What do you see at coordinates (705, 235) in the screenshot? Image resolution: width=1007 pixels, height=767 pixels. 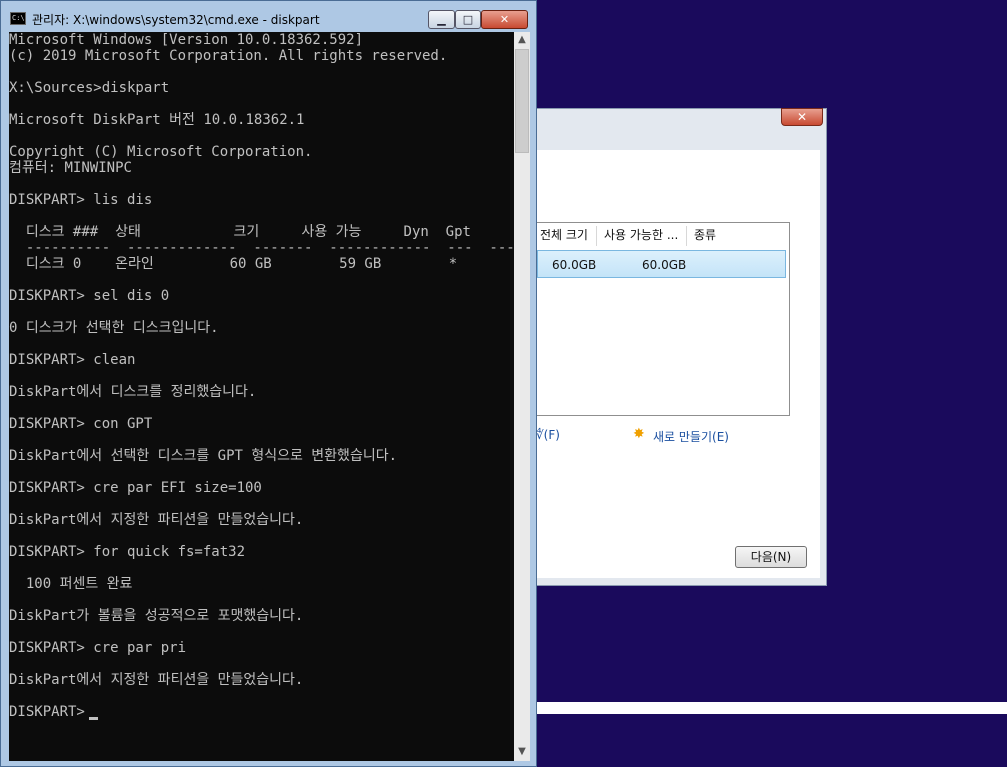 I see `column-type: 종류` at bounding box center [705, 235].